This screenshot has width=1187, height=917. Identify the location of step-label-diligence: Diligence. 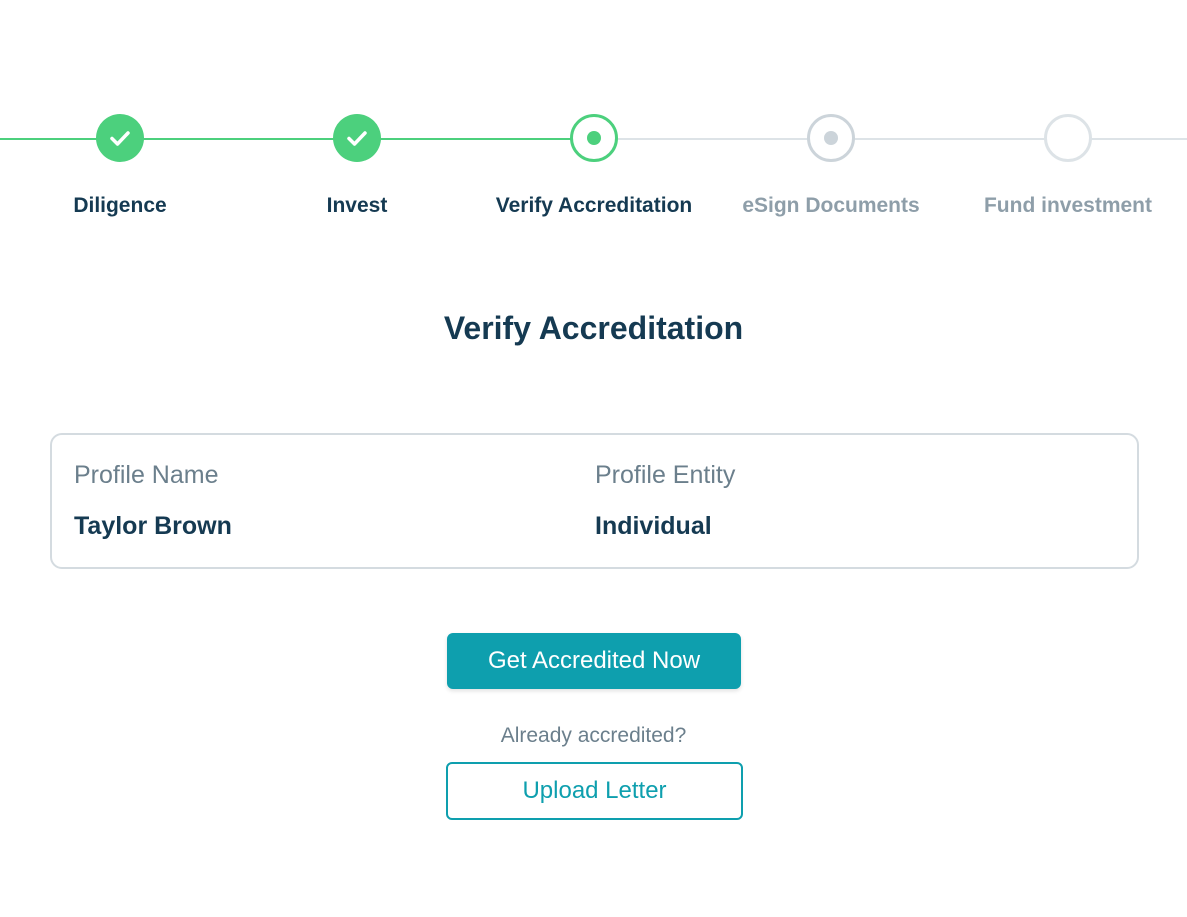
(120, 205).